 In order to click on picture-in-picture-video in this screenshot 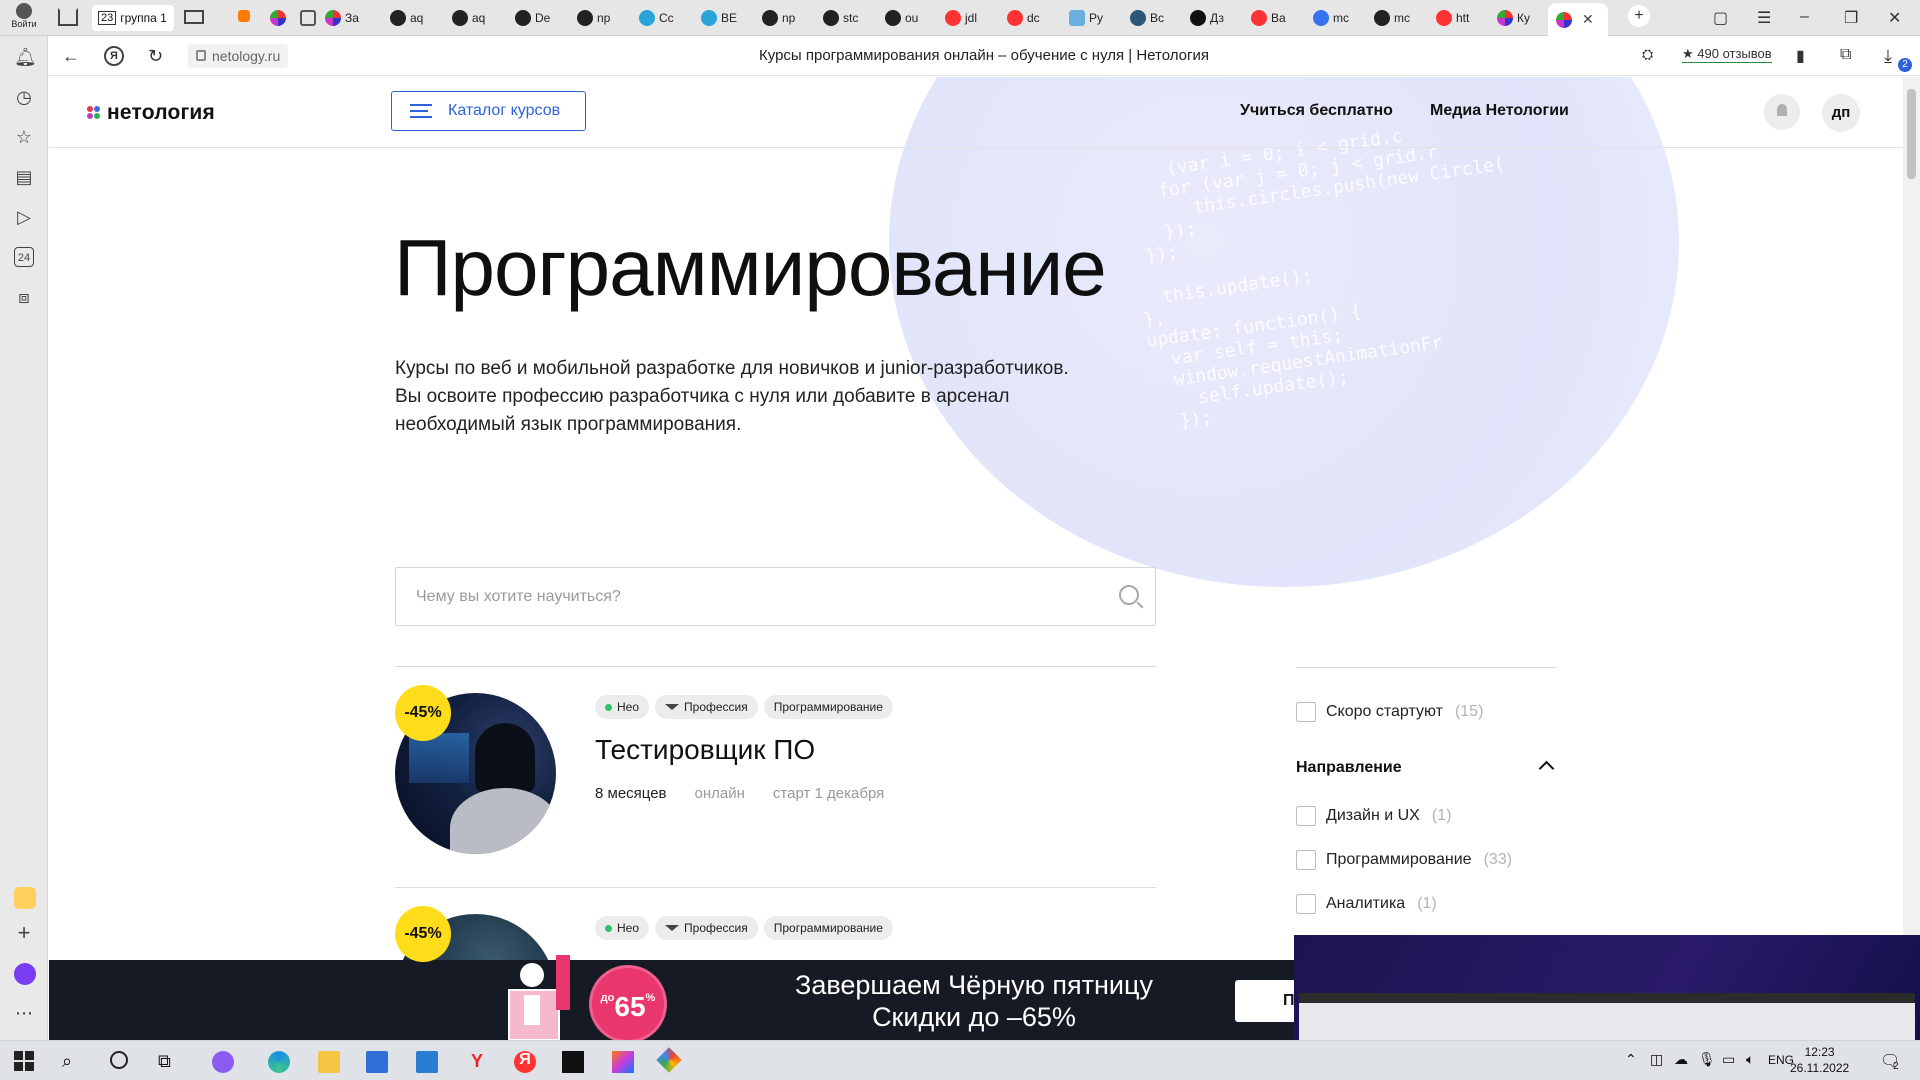, I will do `click(1607, 987)`.